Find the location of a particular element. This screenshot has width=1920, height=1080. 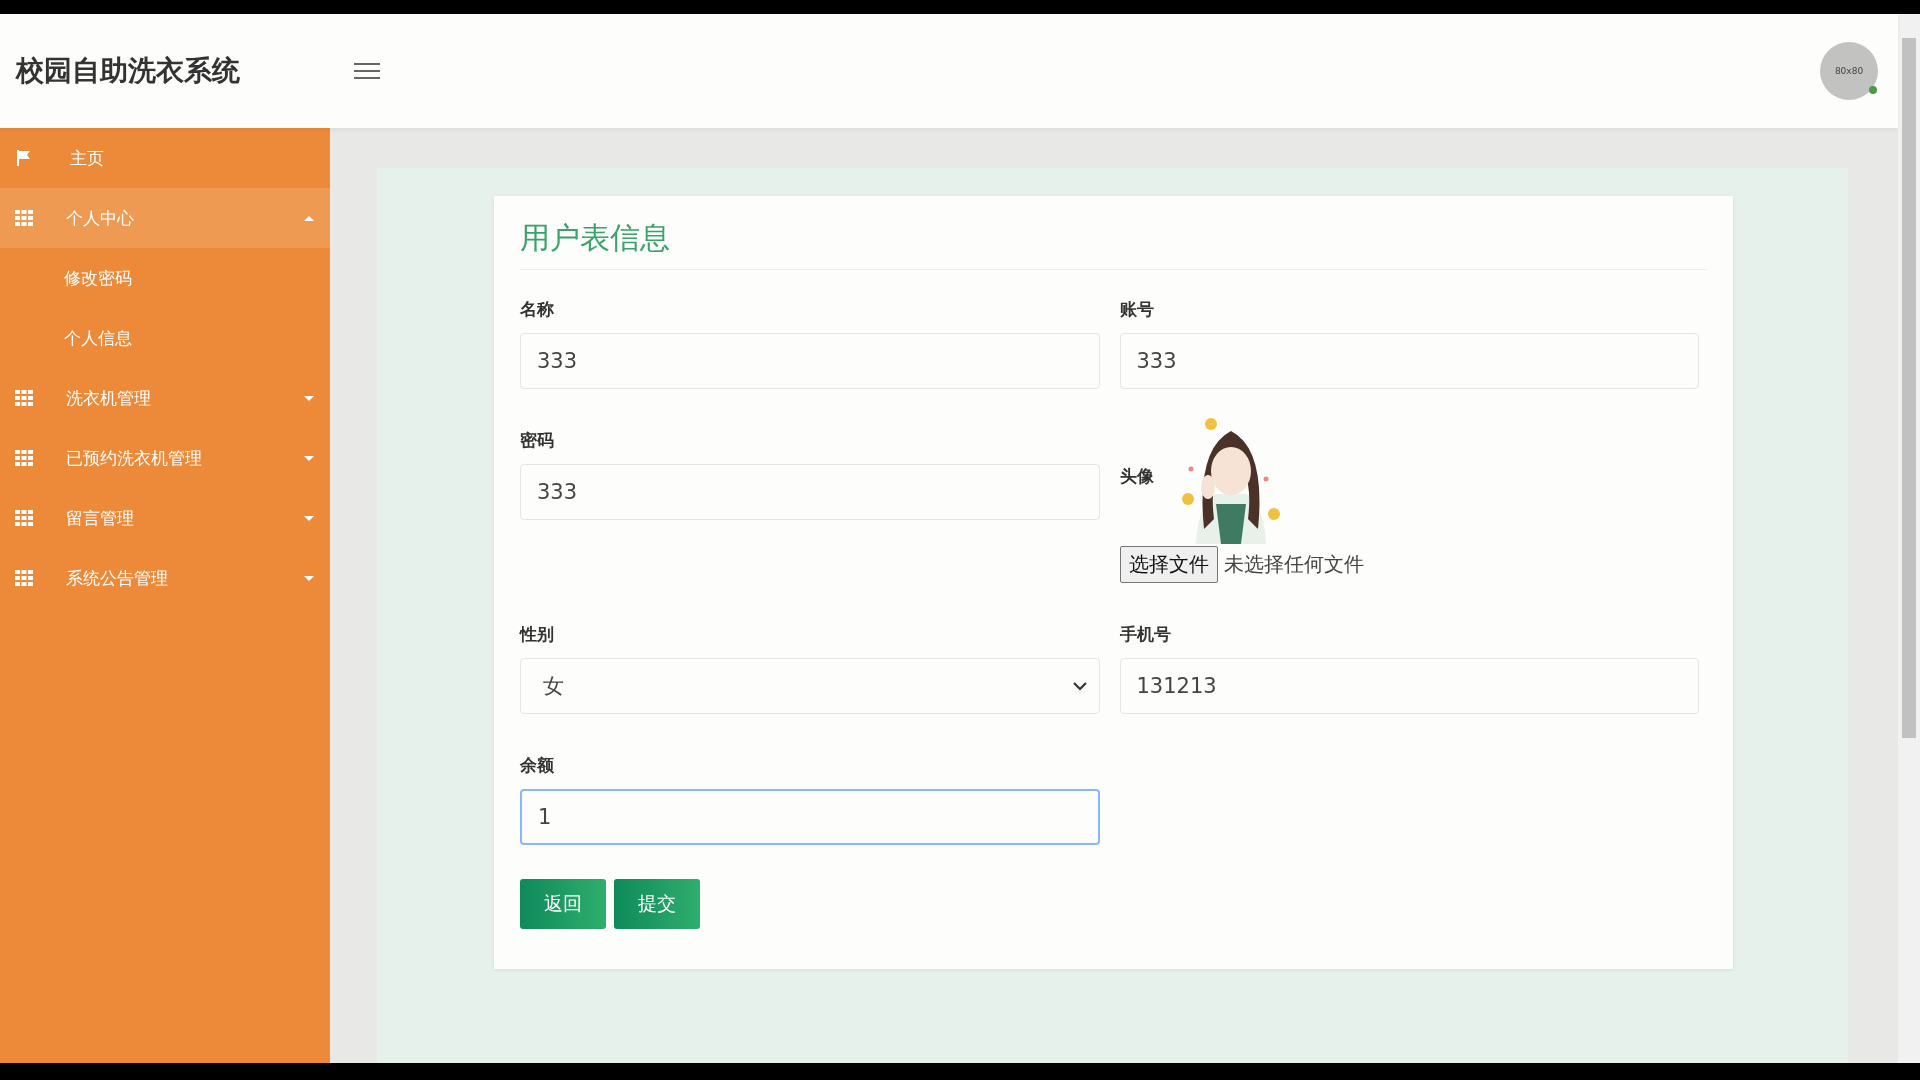

sidebar-group-item: 系统公告管理 is located at coordinates (165, 578).